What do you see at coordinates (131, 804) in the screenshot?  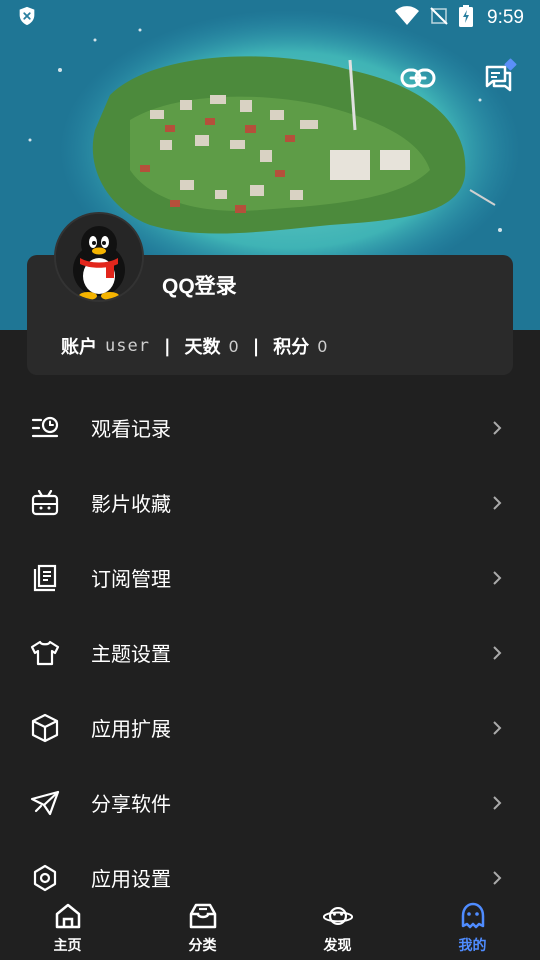 I see `menu-item-label: 分享软件` at bounding box center [131, 804].